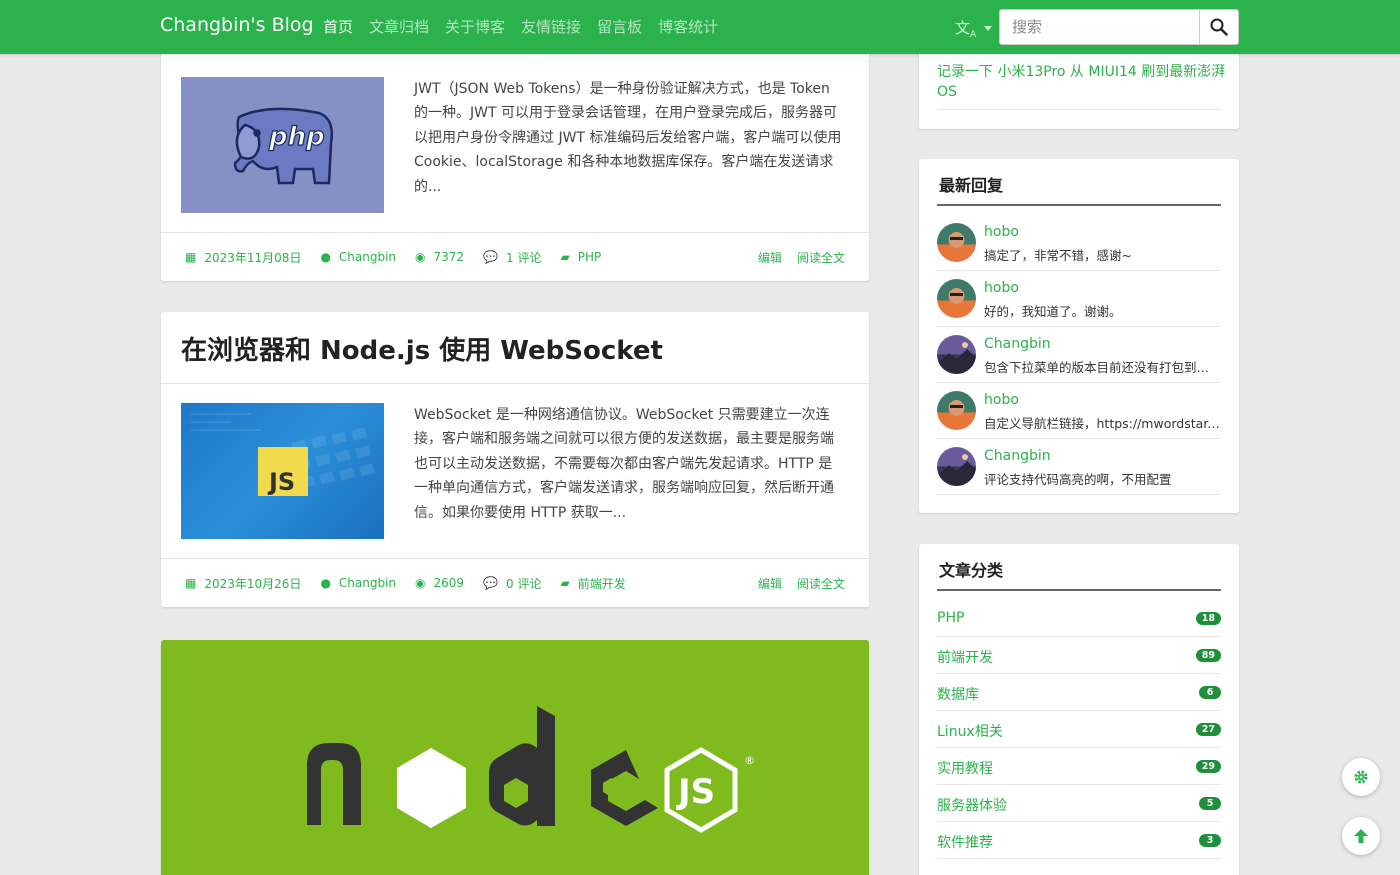 Image resolution: width=1400 pixels, height=875 pixels. Describe the element at coordinates (512, 583) in the screenshot. I see `post-comments: 💬 0 评论` at that location.